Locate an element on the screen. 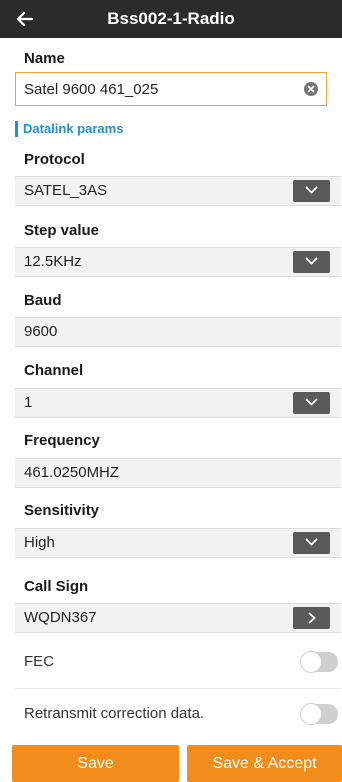 The height and width of the screenshot is (782, 342). step-value-dropdown-button is located at coordinates (311, 262).